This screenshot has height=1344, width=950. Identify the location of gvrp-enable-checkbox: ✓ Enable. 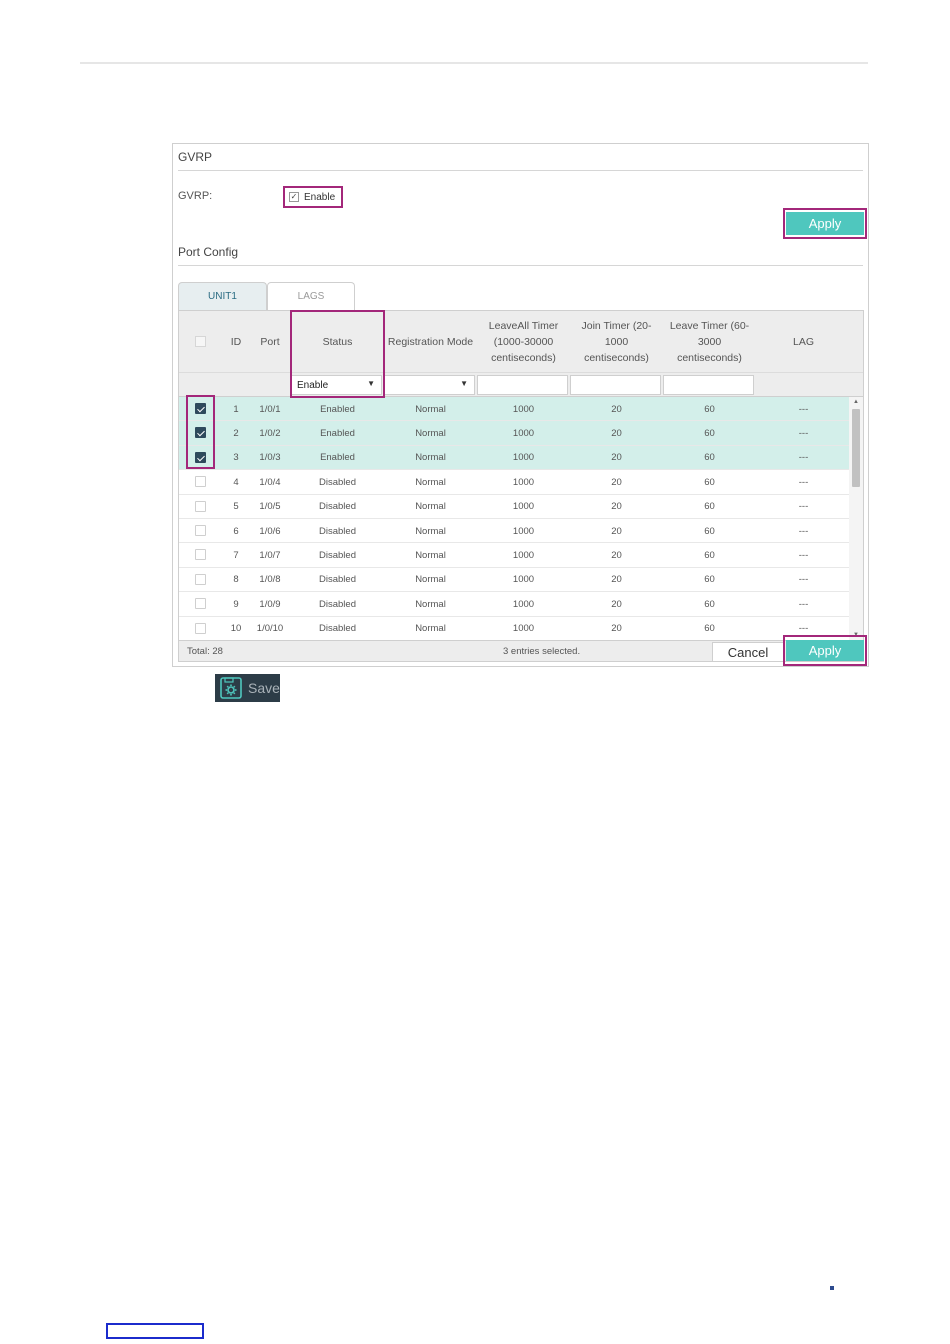
(313, 197).